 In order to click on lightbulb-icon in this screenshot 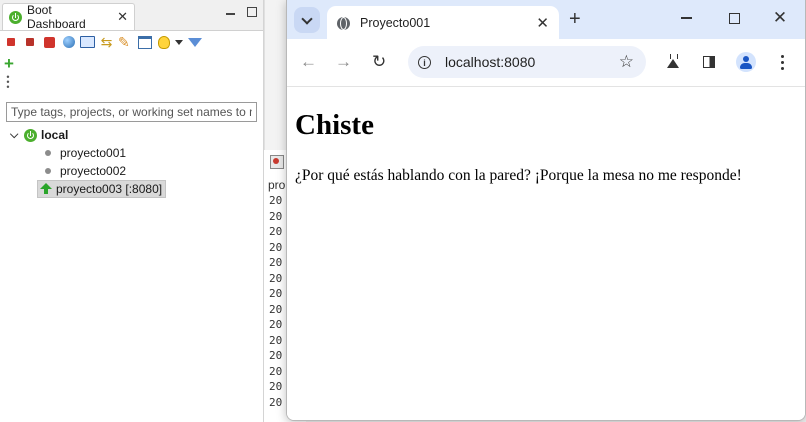, I will do `click(163, 42)`.